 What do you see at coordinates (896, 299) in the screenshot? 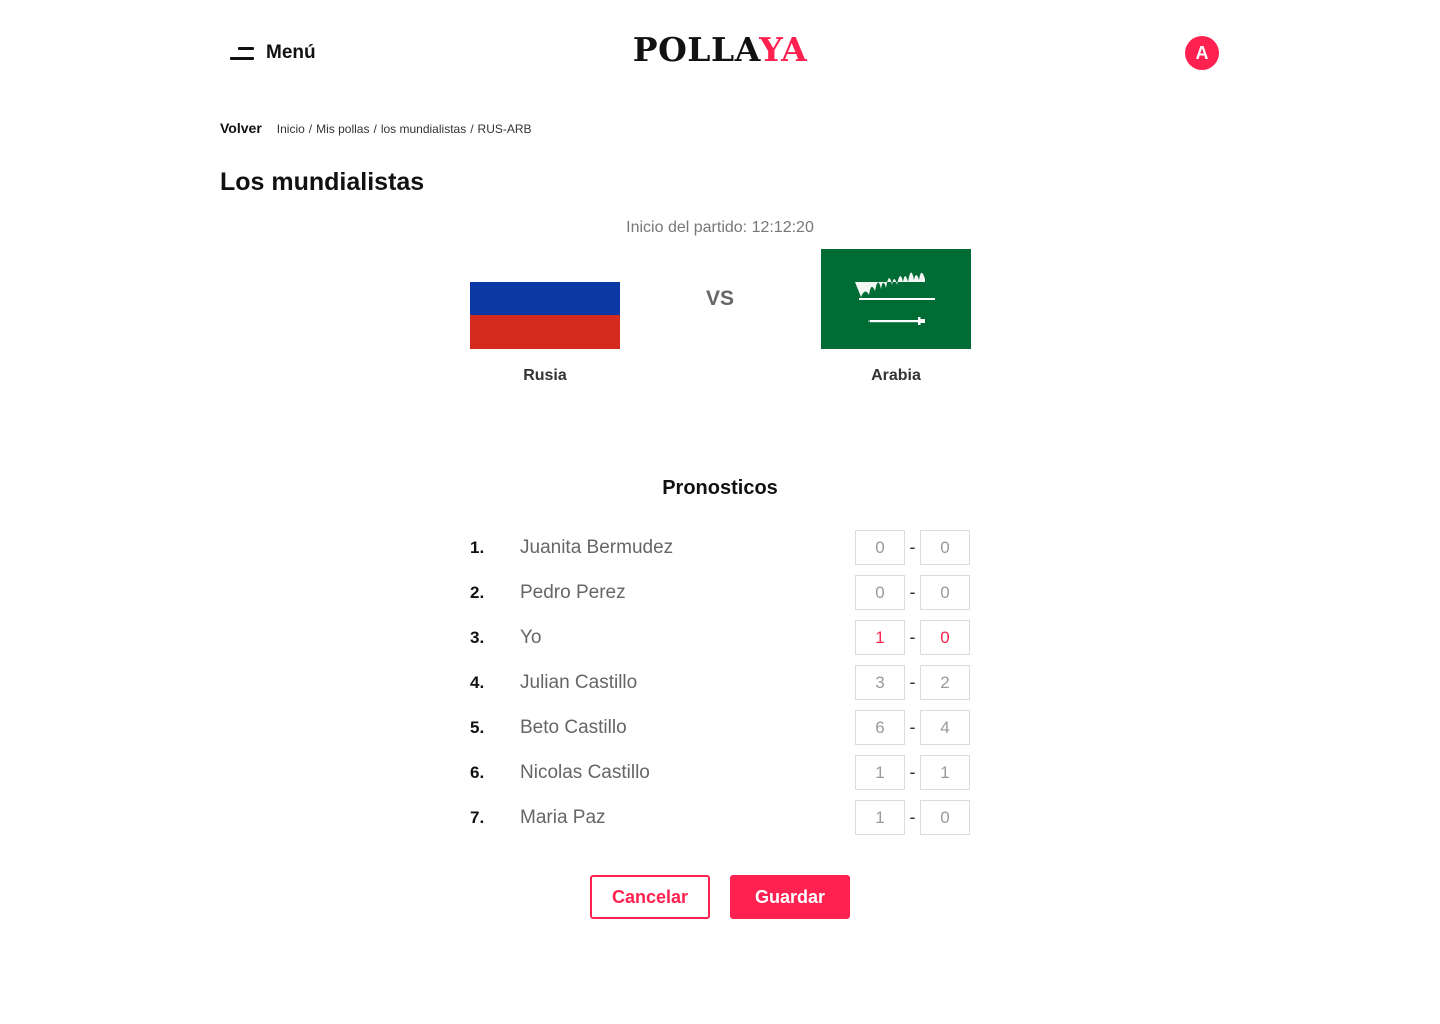
I see `saudi-arabia-flag-icon` at bounding box center [896, 299].